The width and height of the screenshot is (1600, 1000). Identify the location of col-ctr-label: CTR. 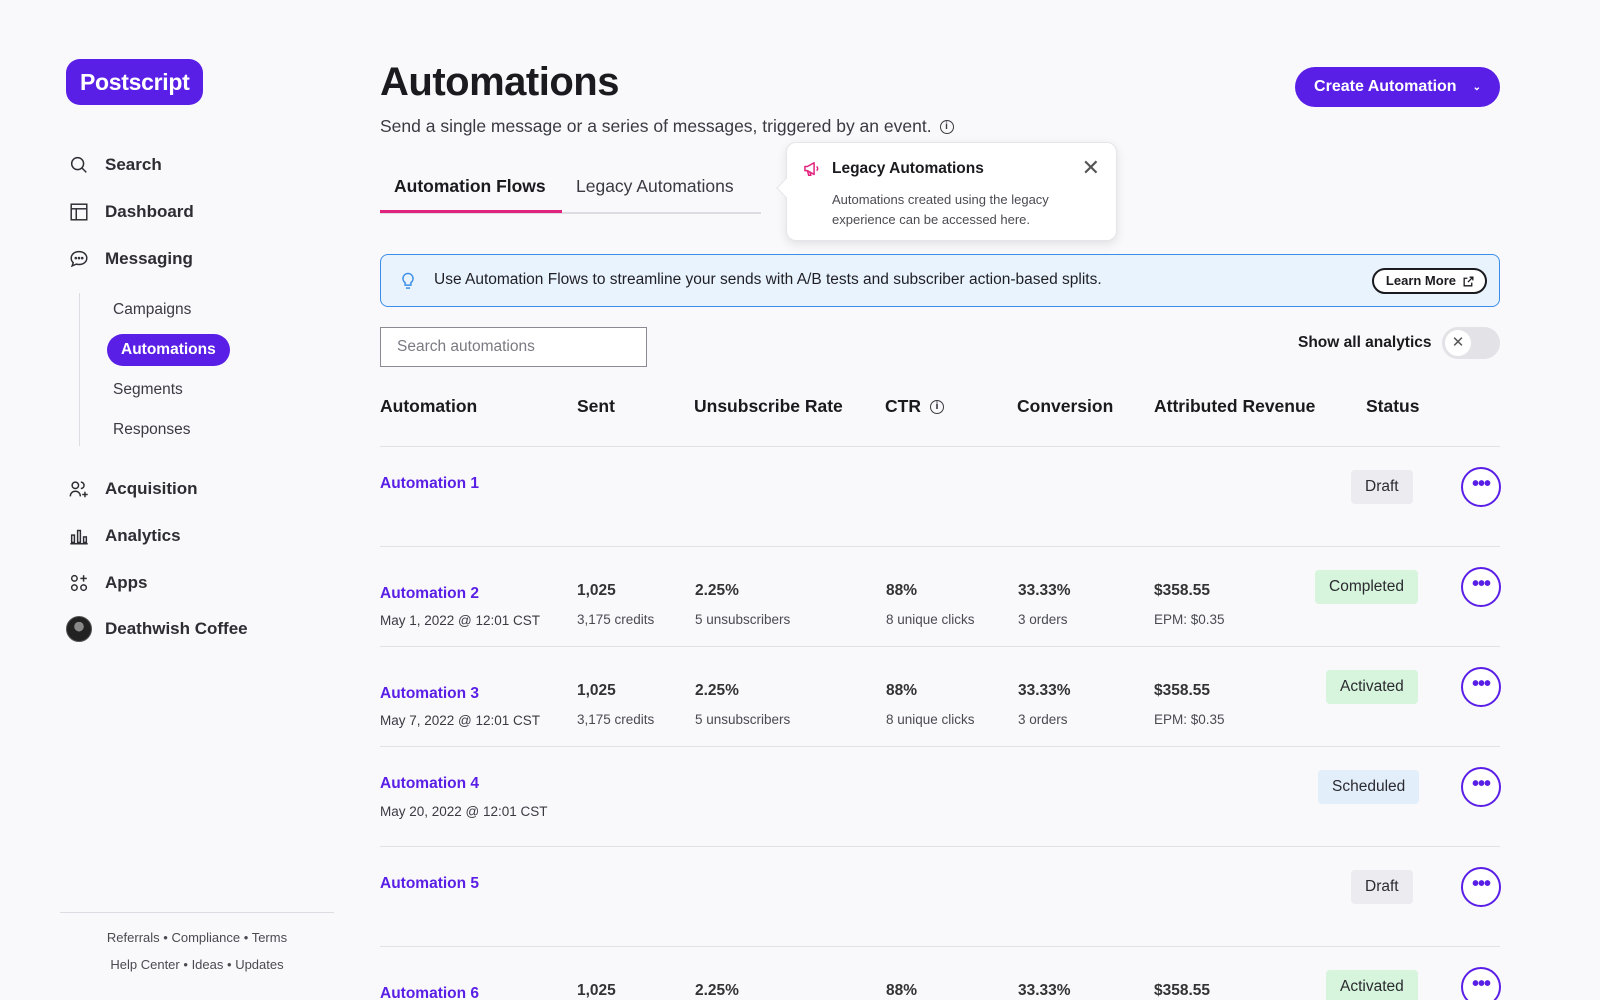
(903, 406).